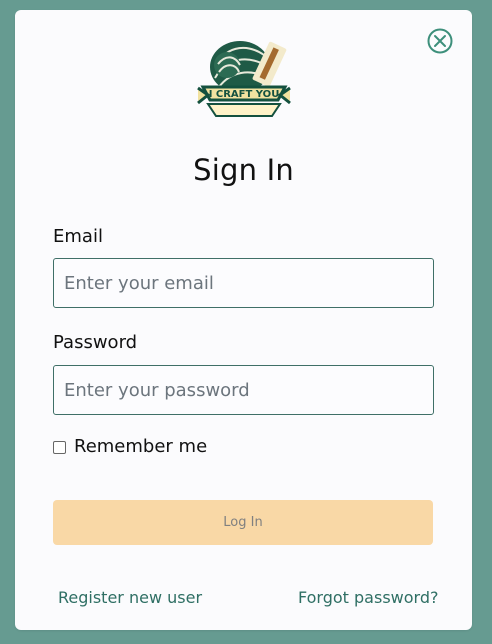 This screenshot has width=492, height=644. I want to click on remember-checkbox, so click(59, 447).